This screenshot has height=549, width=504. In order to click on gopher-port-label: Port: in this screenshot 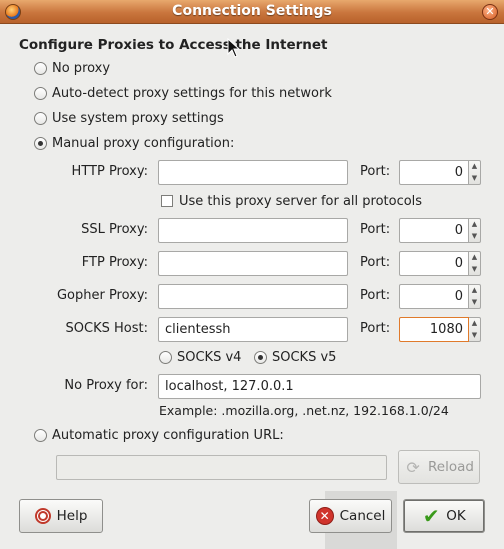, I will do `click(375, 295)`.